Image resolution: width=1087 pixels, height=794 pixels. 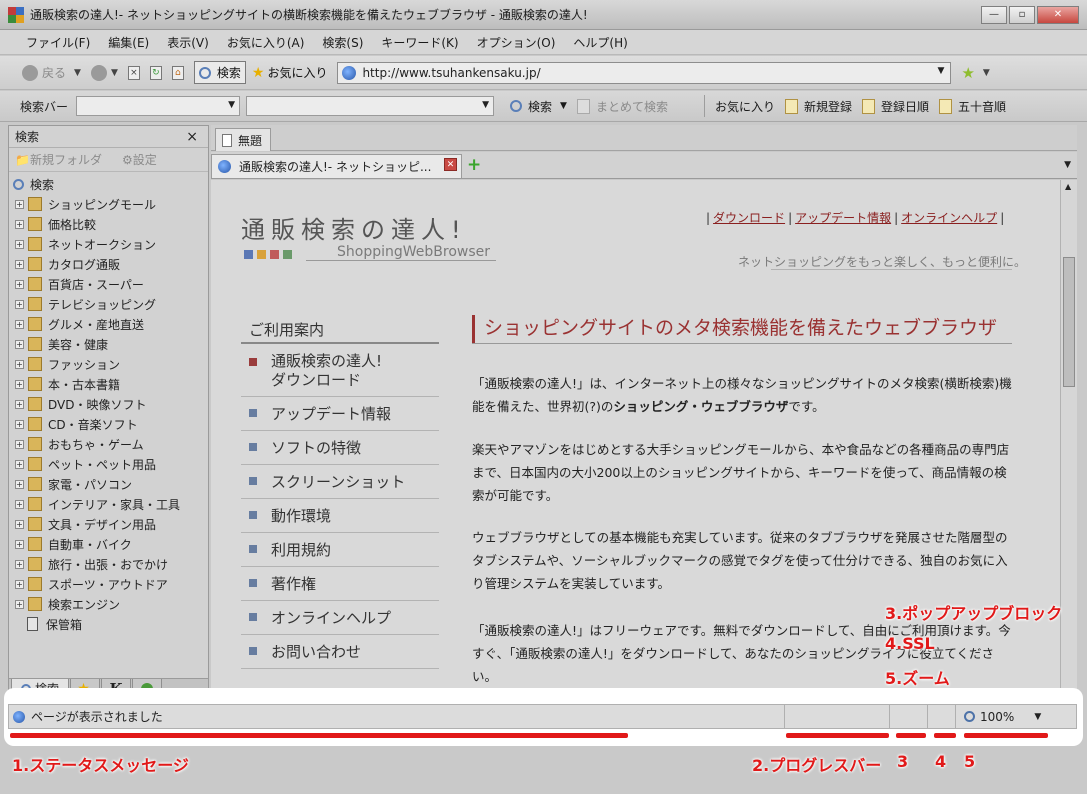 What do you see at coordinates (370, 106) in the screenshot?
I see `search-keyword-input: ▼` at bounding box center [370, 106].